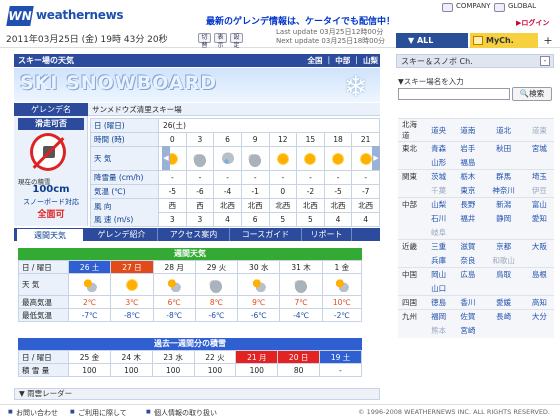 The image size is (560, 418). Describe the element at coordinates (340, 357) in the screenshot. I see `past-day-cell: 19 土` at that location.